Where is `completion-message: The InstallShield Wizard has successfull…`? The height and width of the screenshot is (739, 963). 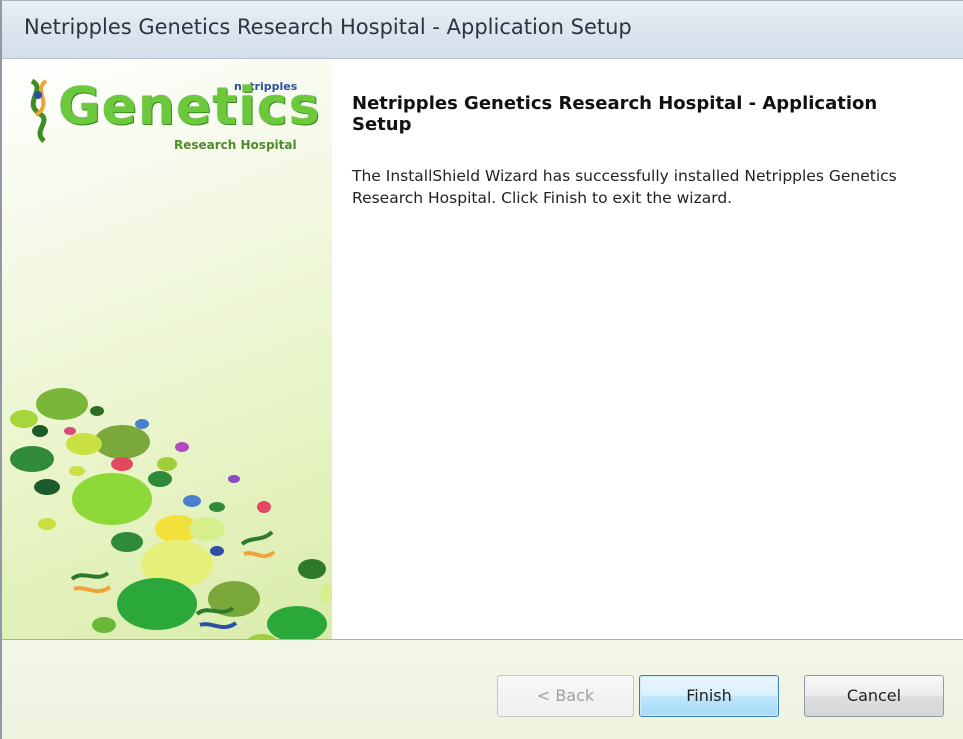 completion-message: The InstallShield Wizard has successfull… is located at coordinates (624, 187).